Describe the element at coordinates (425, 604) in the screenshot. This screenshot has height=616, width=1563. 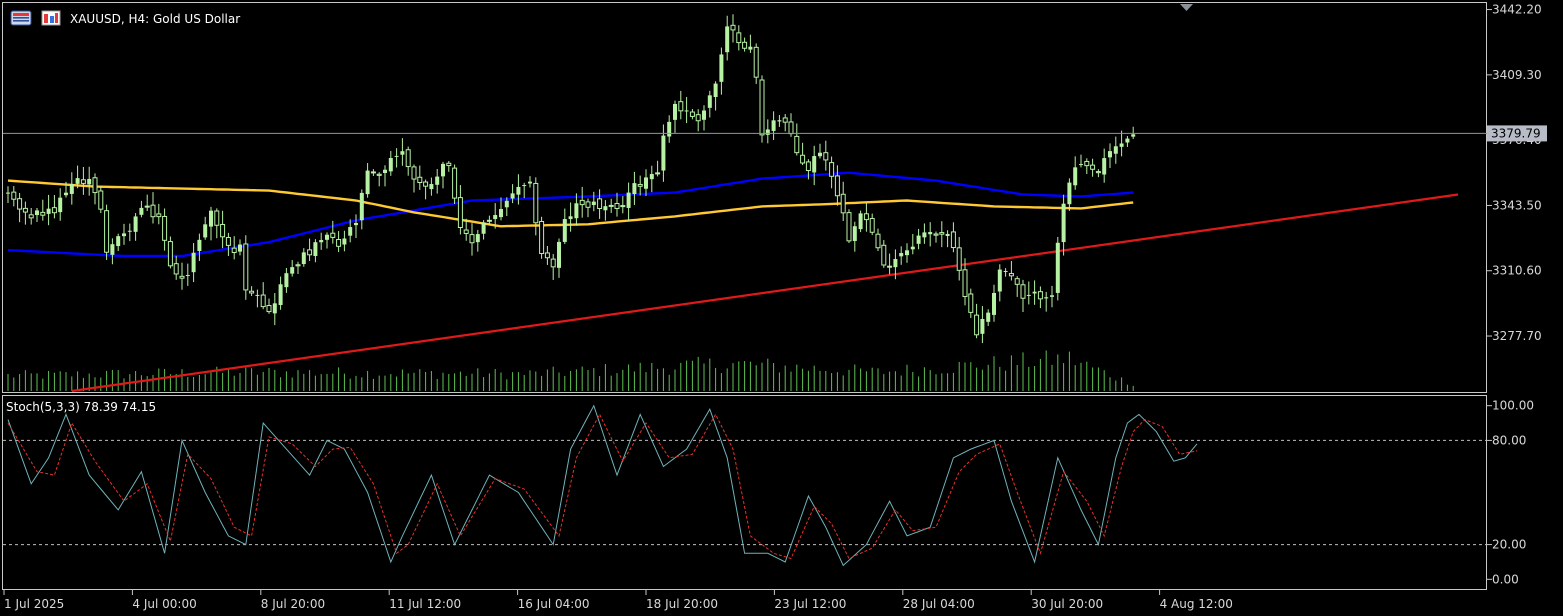
I see `time-tick-label: 11 Jul 12:00` at that location.